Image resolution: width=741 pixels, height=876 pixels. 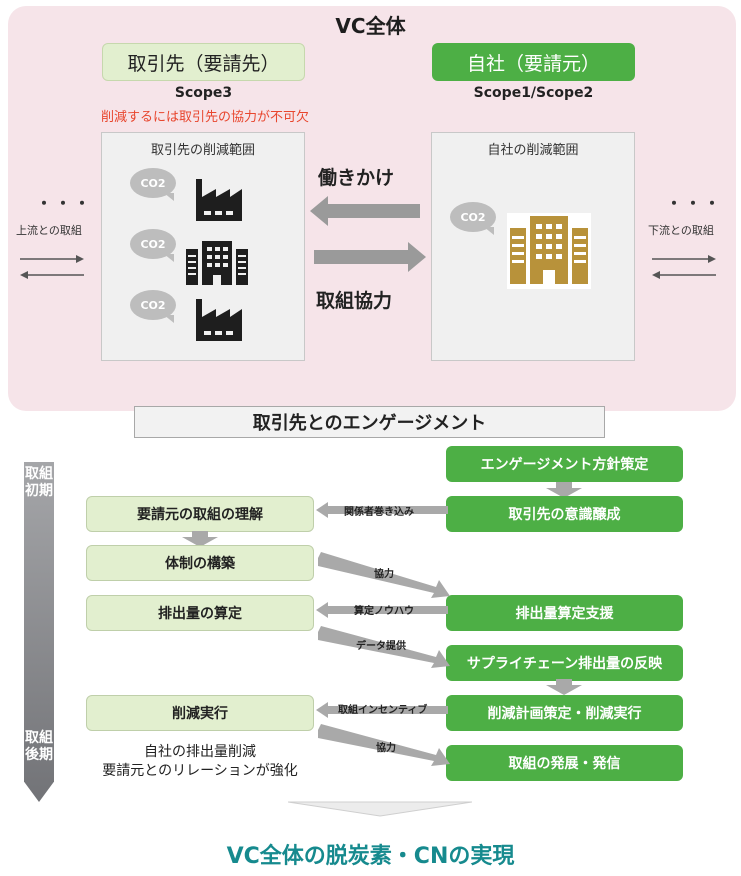 What do you see at coordinates (217, 263) in the screenshot?
I see `office-building-icon` at bounding box center [217, 263].